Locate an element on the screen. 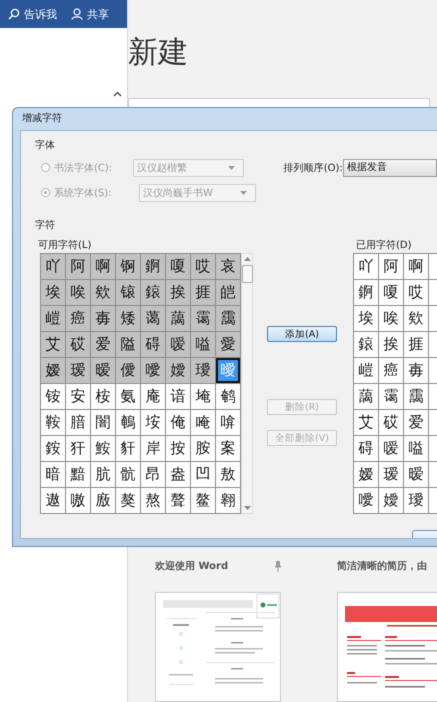 The width and height of the screenshot is (437, 702). character-cell: 埯 is located at coordinates (203, 396).